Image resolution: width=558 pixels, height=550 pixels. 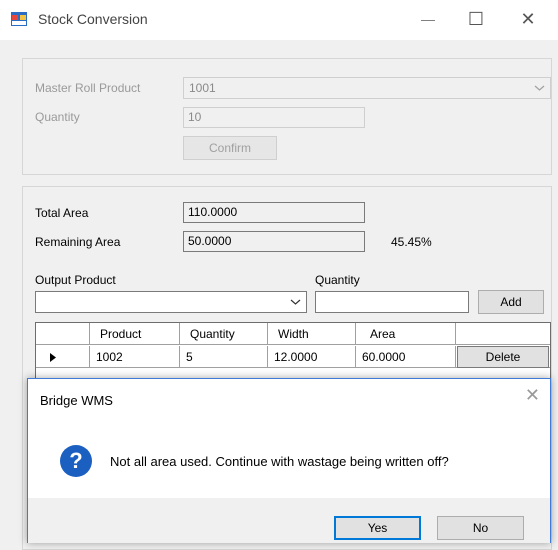 I want to click on cell-product: 1002, so click(x=135, y=357).